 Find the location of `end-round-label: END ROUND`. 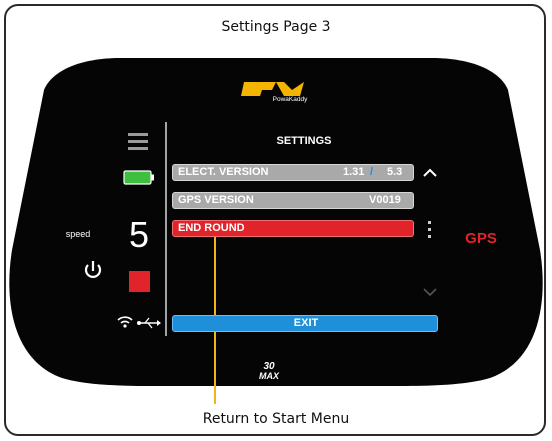

end-round-label: END ROUND is located at coordinates (211, 228).